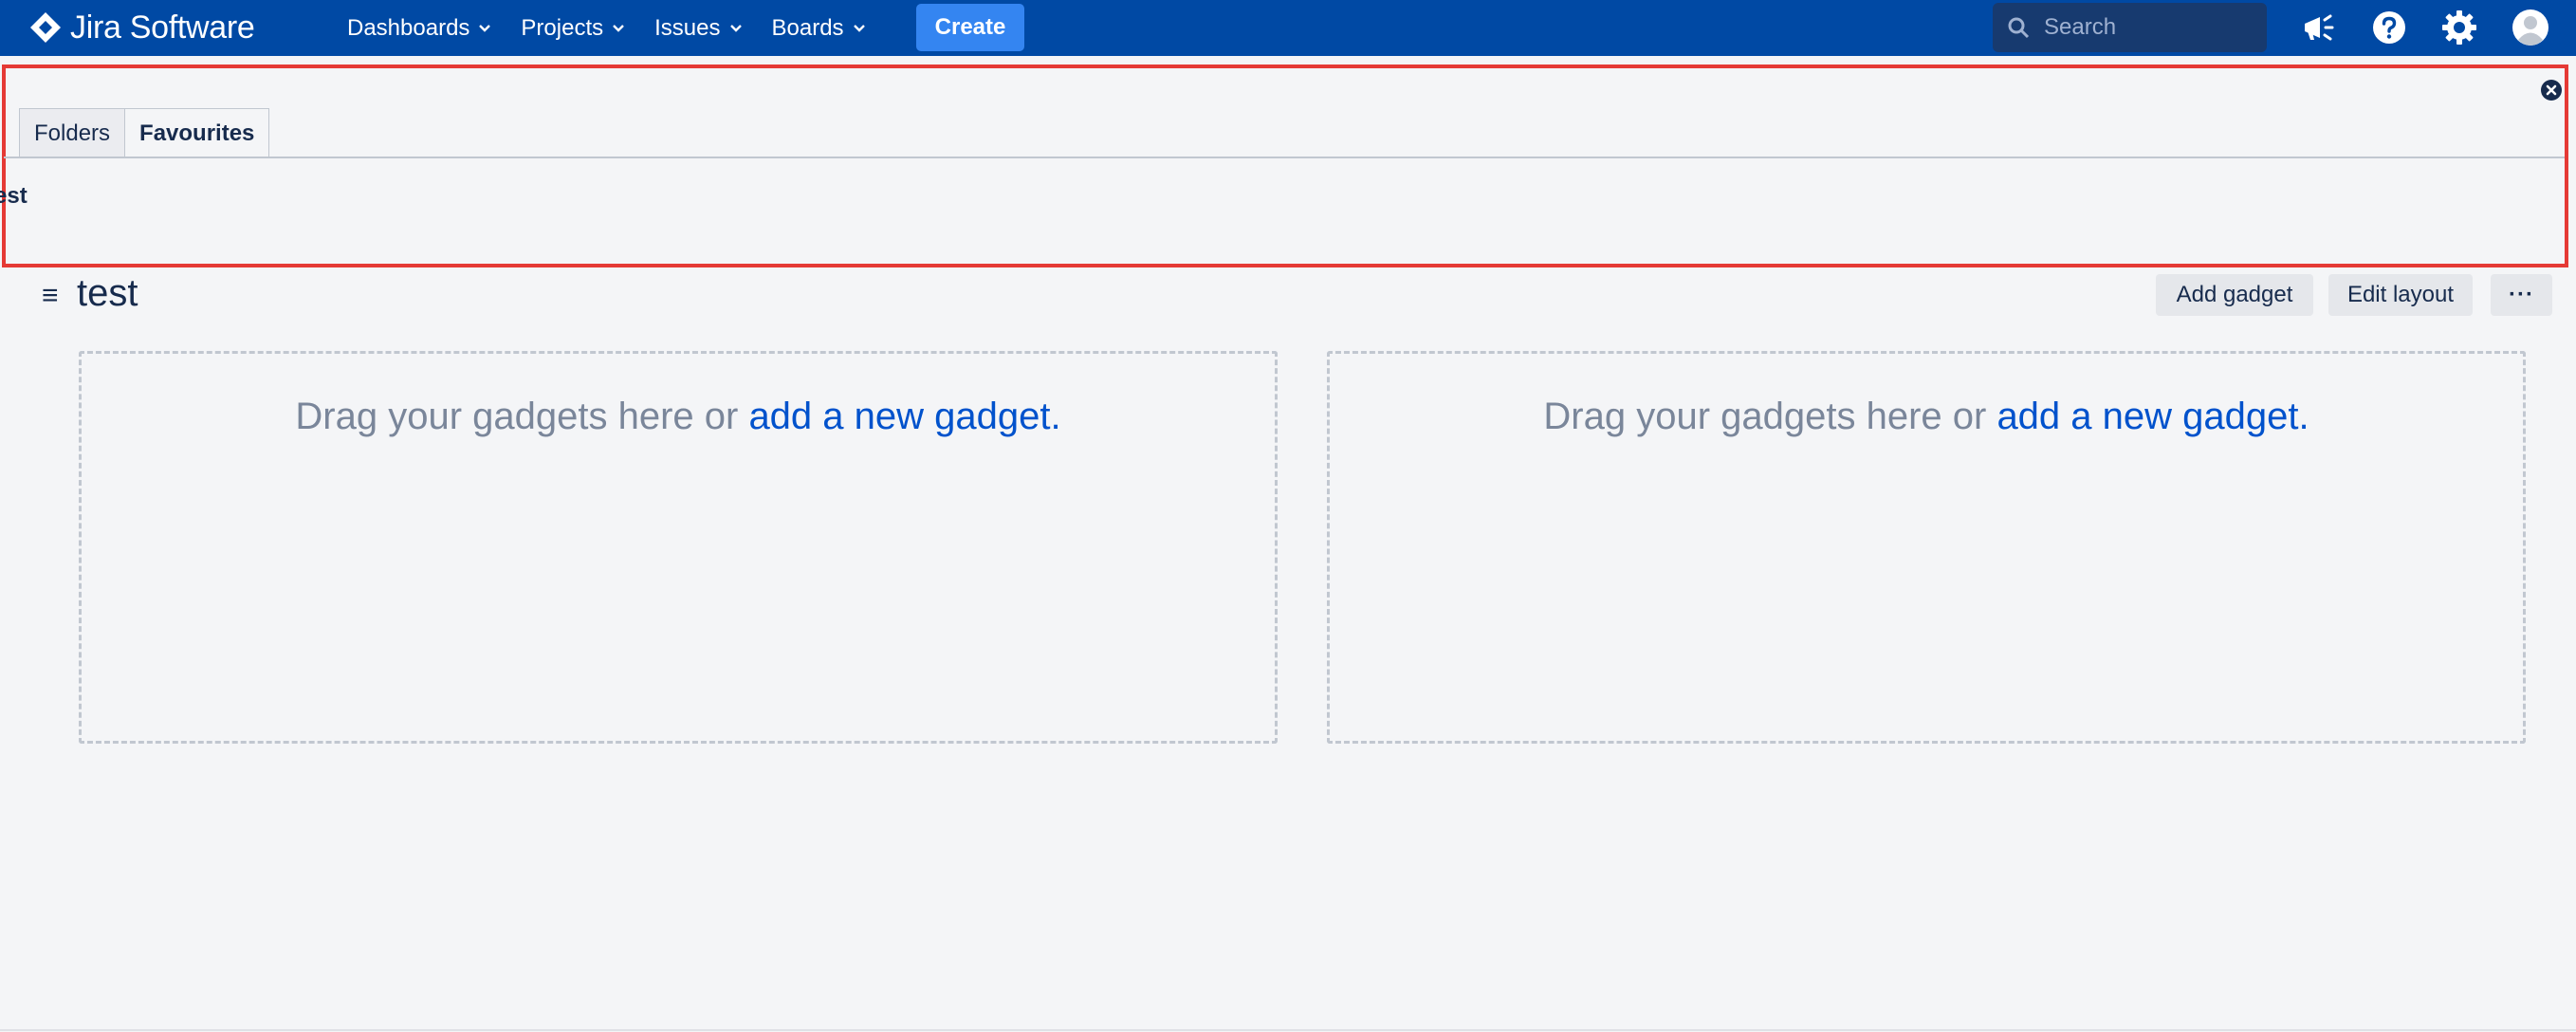  What do you see at coordinates (562, 27) in the screenshot?
I see `nav-projects-label: Projects` at bounding box center [562, 27].